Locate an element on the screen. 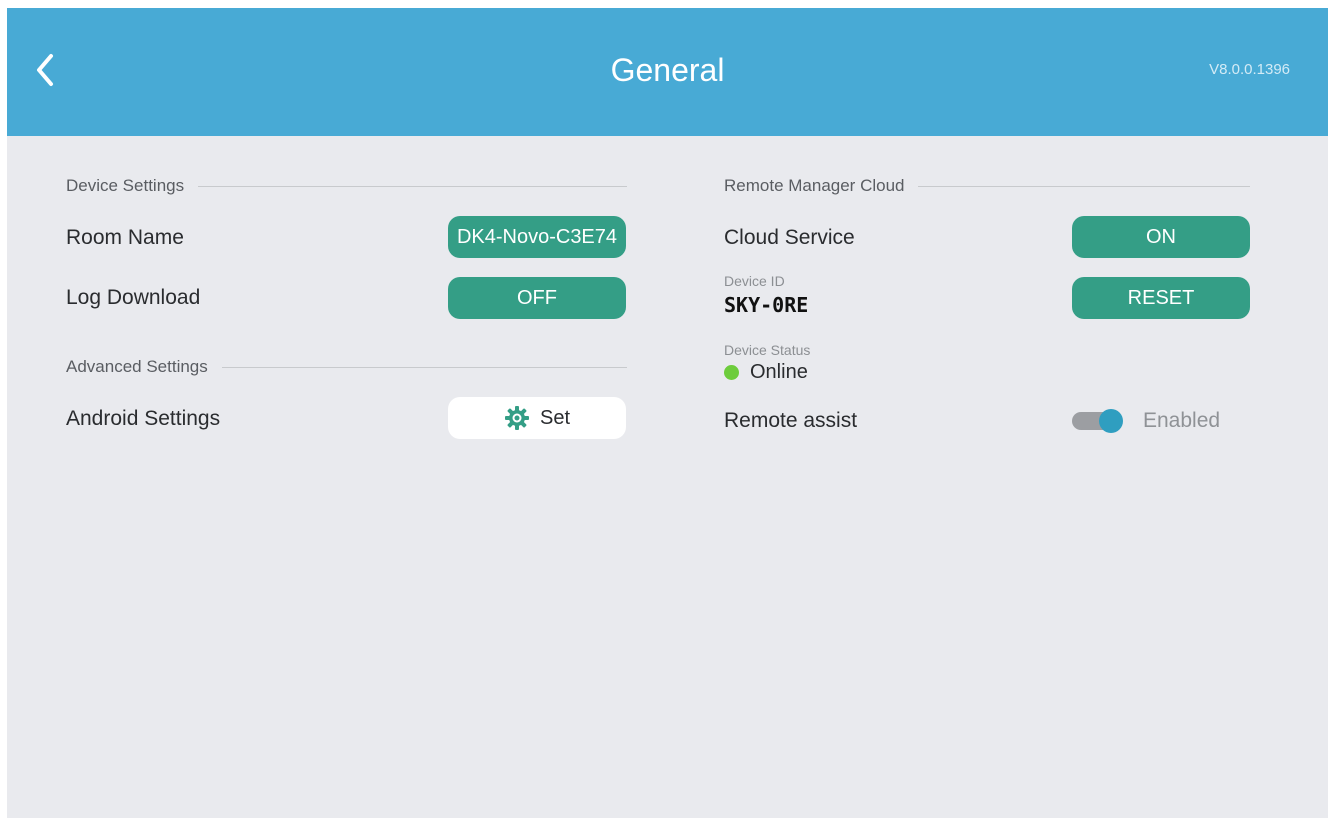 The height and width of the screenshot is (818, 1328). device-settings-section: Device Settings is located at coordinates (346, 186).